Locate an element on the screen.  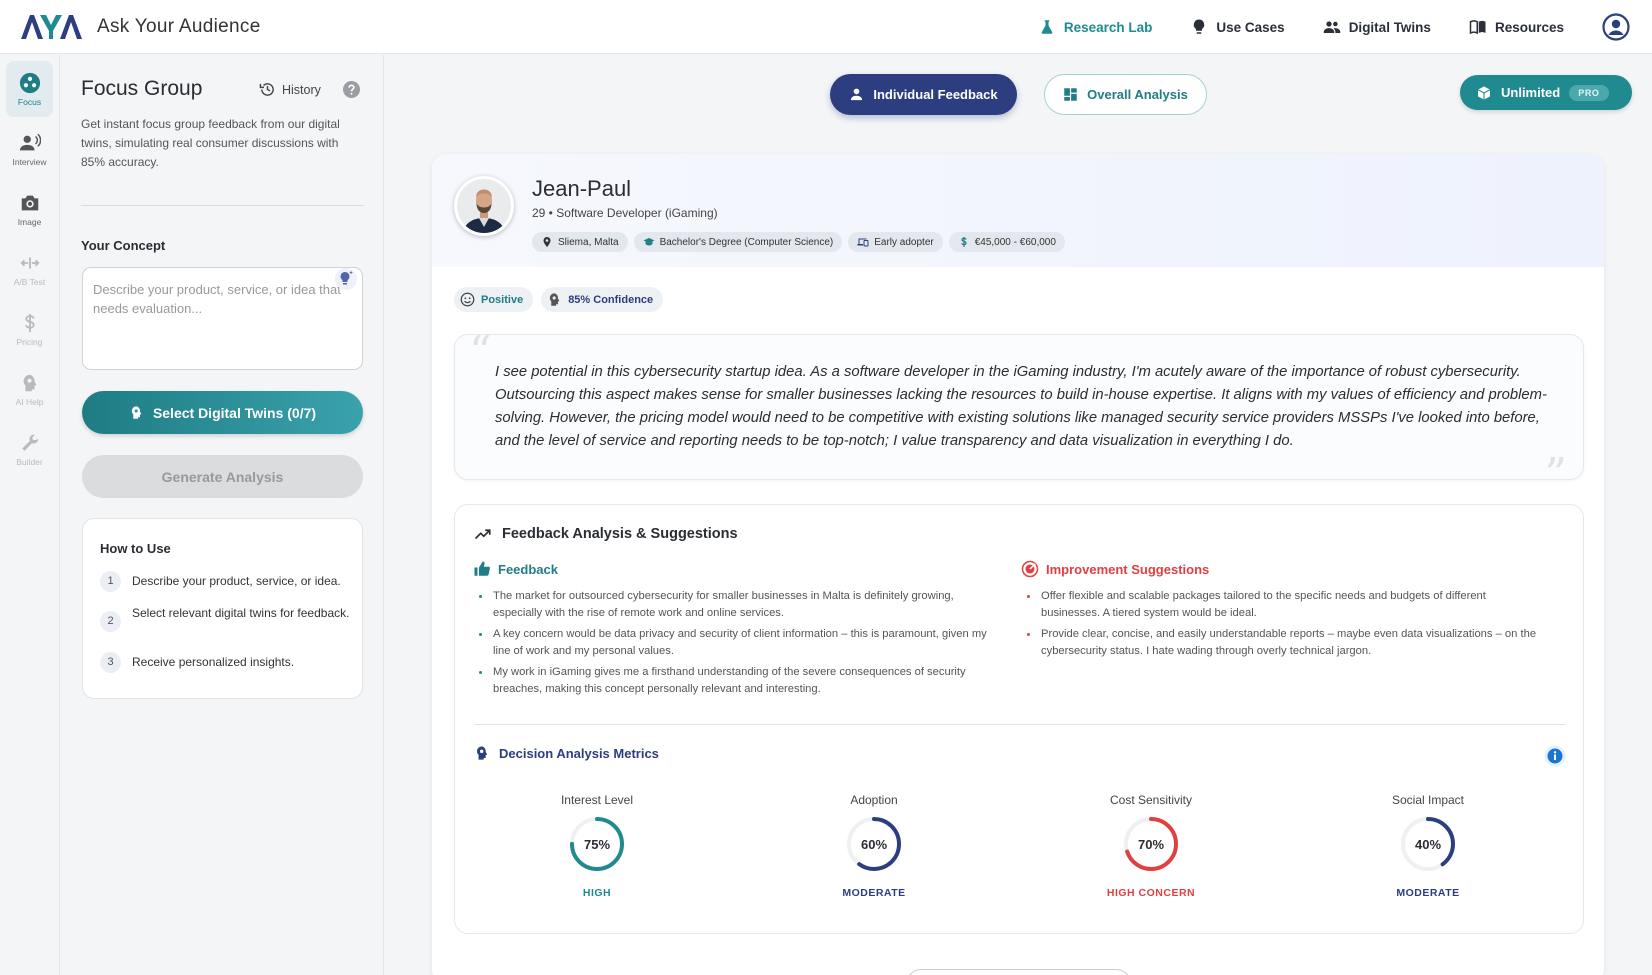
nav-resources: Resources is located at coordinates (1516, 27).